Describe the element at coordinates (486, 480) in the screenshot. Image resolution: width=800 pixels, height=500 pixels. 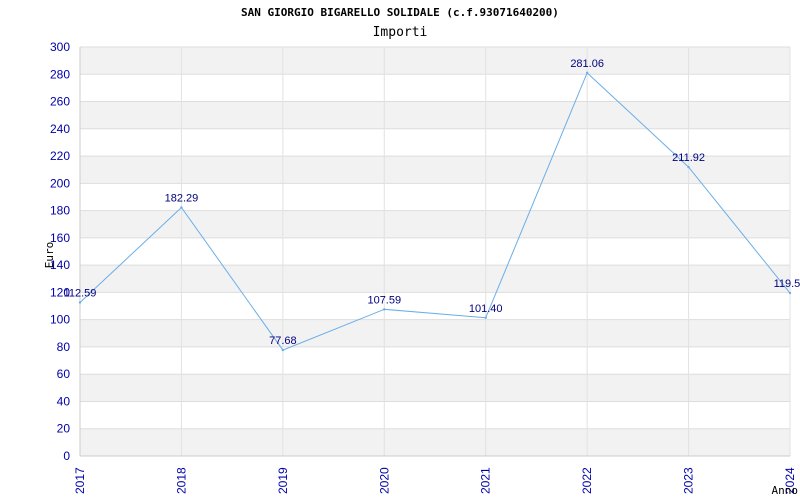
I see `x-tick-label: 2021` at that location.